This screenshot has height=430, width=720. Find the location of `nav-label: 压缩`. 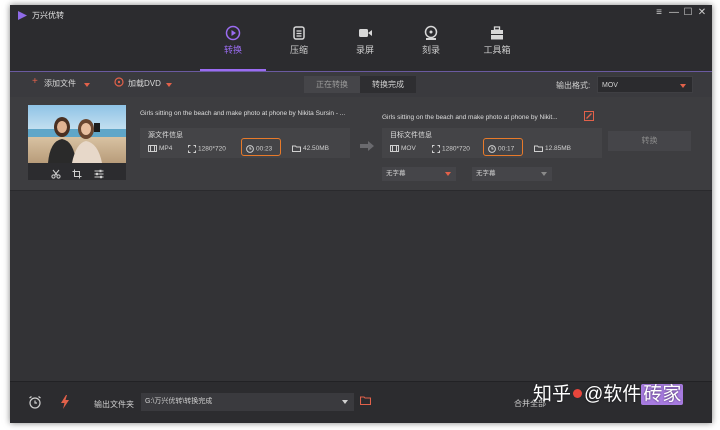

nav-label: 压缩 is located at coordinates (298, 50).